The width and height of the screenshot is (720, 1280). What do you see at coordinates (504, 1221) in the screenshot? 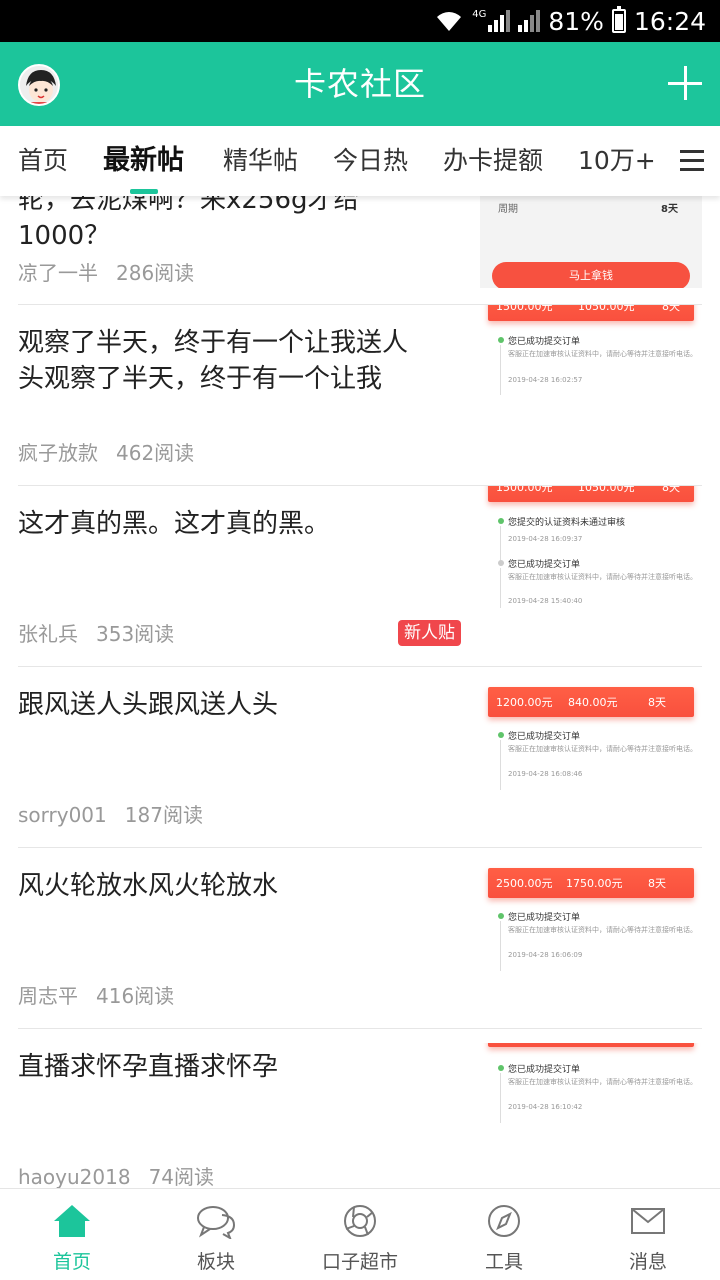
I see `compass-icon` at bounding box center [504, 1221].